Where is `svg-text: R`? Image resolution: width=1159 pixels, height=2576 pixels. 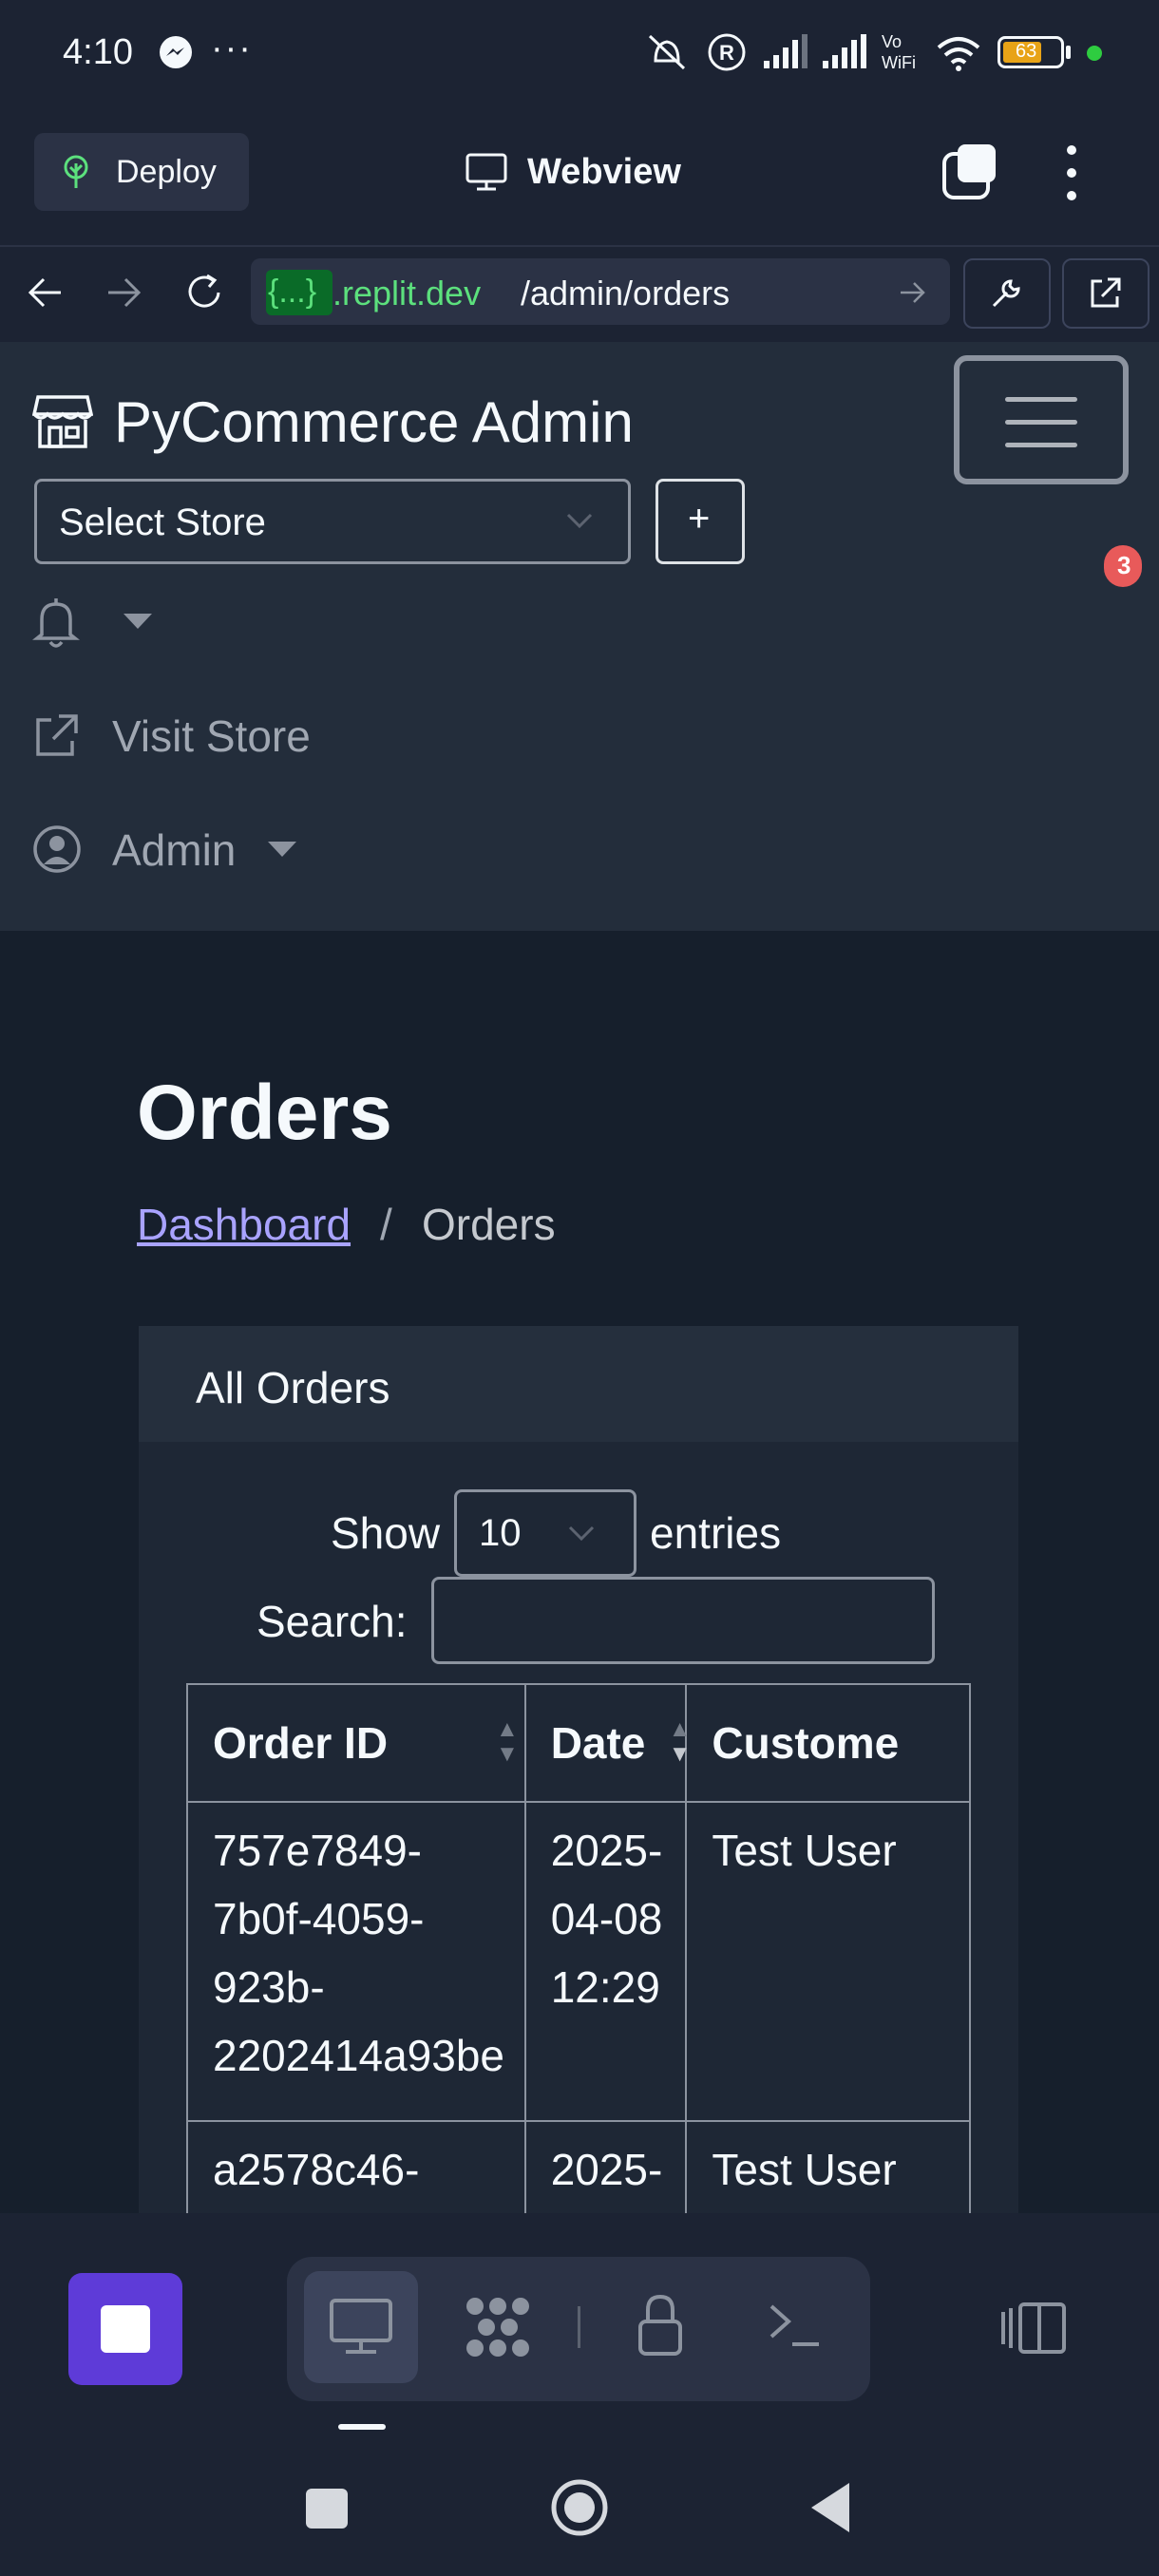 svg-text: R is located at coordinates (726, 53).